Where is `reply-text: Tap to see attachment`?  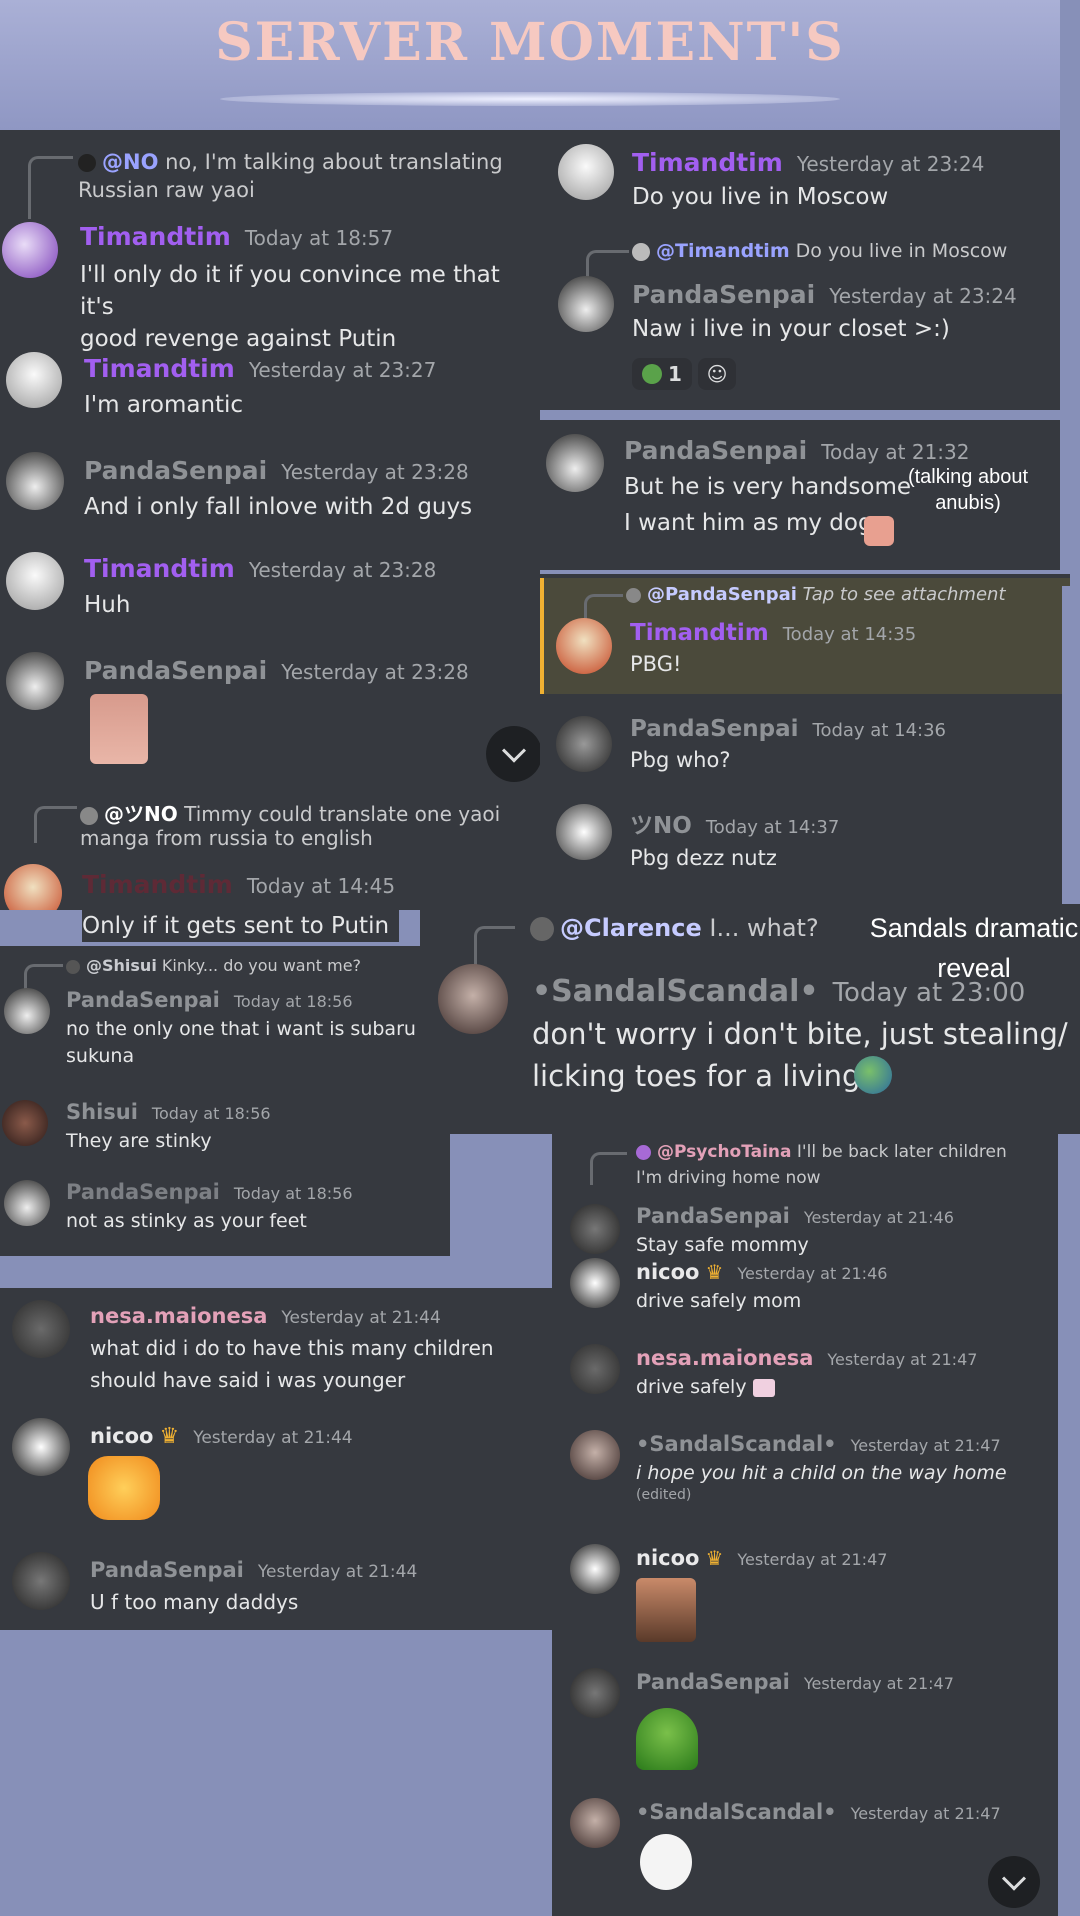 reply-text: Tap to see attachment is located at coordinates (904, 594).